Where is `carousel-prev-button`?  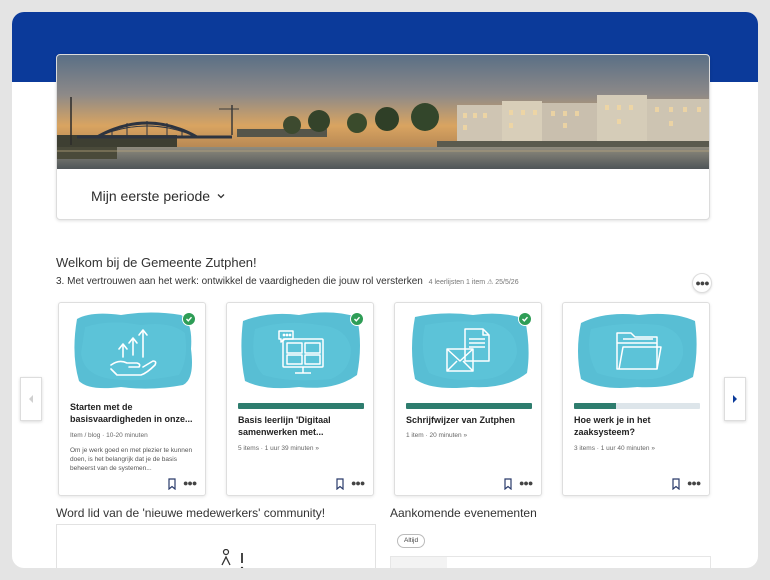 carousel-prev-button is located at coordinates (31, 399).